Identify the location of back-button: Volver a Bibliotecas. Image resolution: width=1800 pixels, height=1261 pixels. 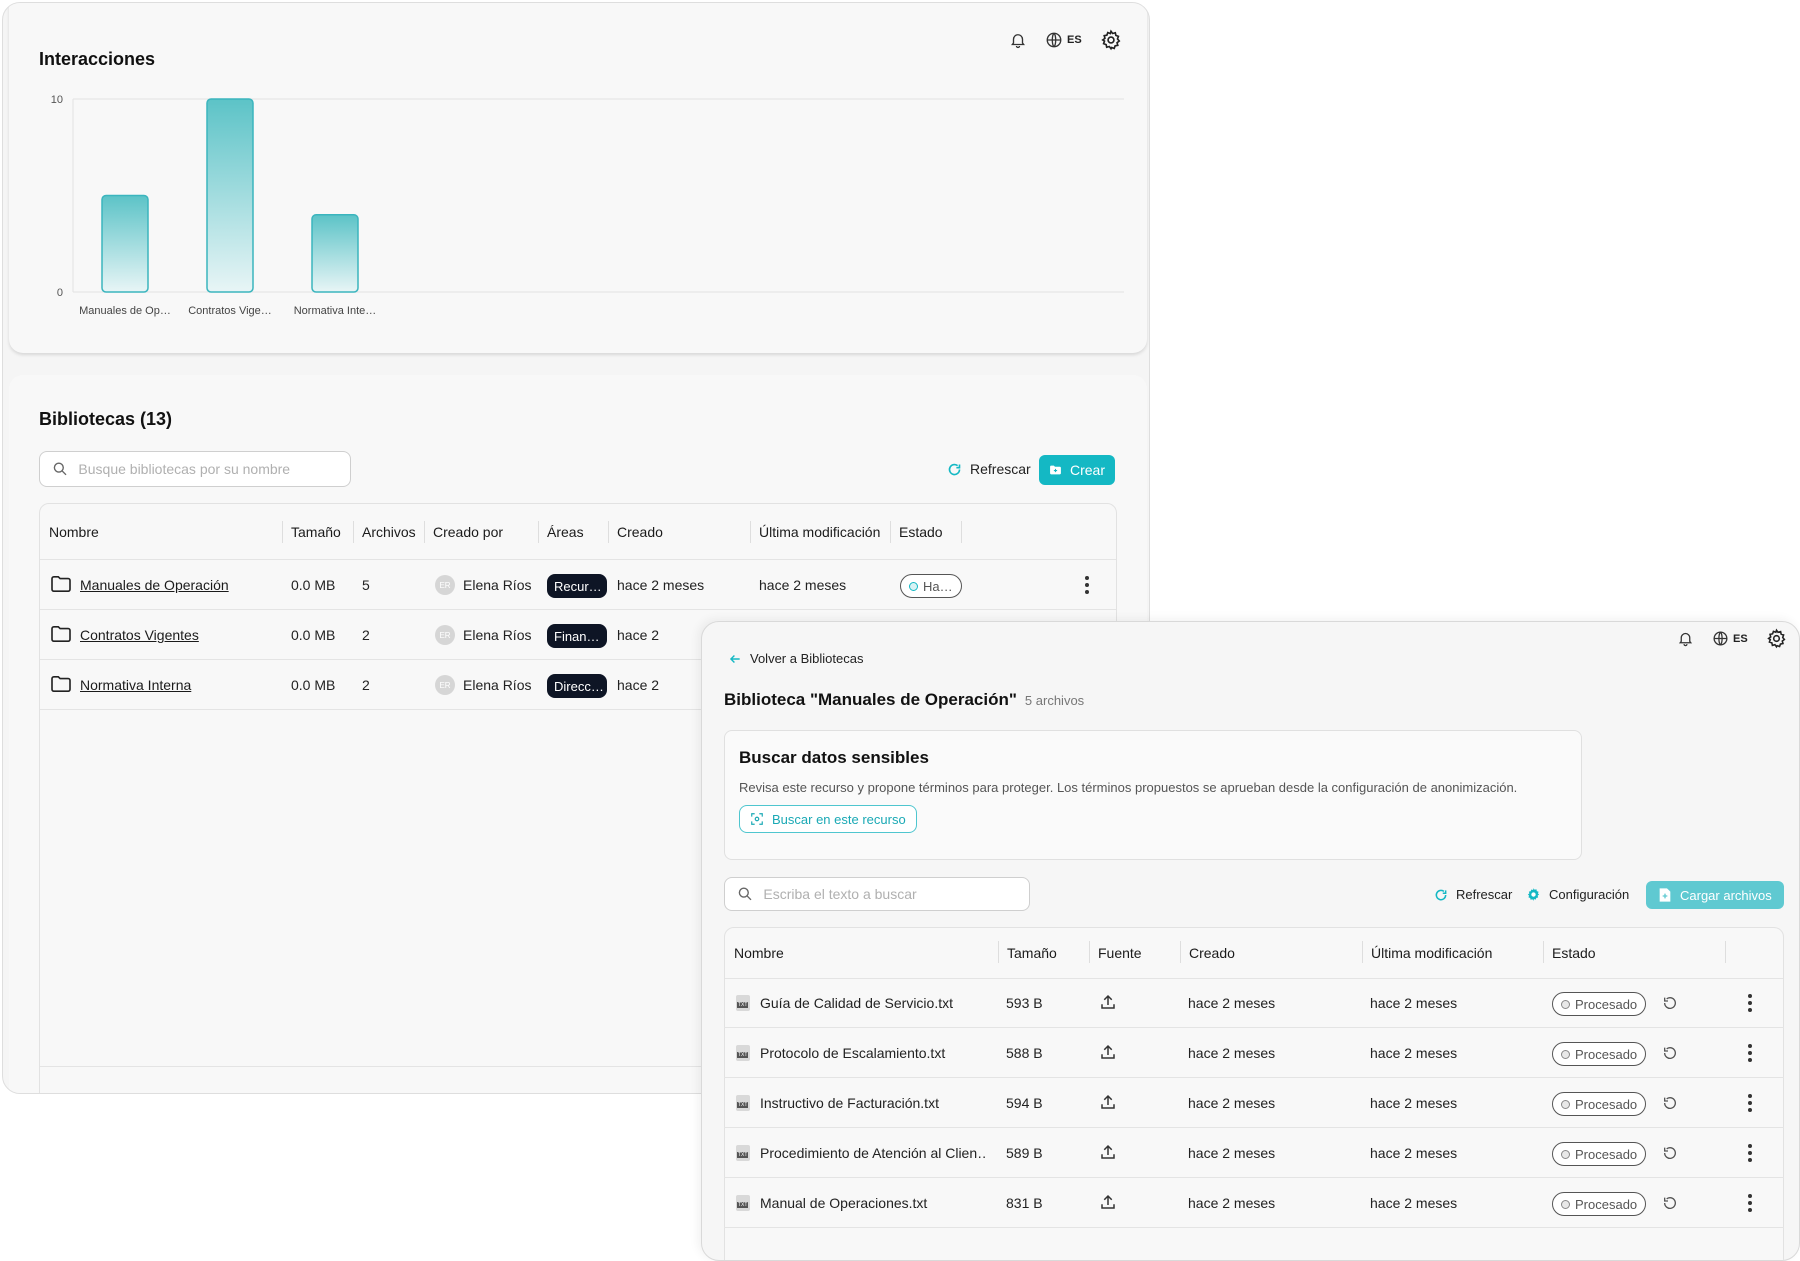
(795, 658).